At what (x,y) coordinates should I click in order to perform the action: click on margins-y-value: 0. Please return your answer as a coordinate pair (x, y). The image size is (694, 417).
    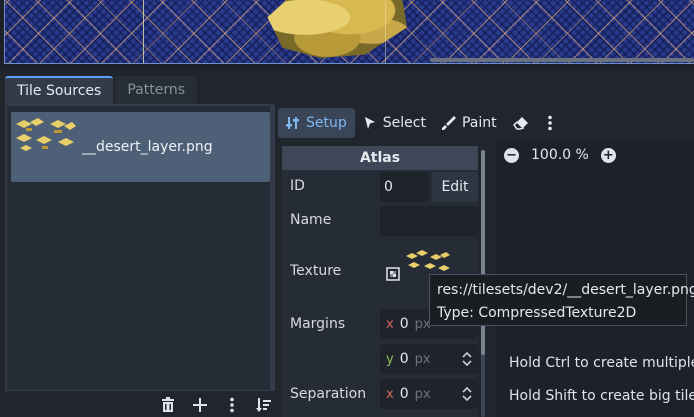
    Looking at the image, I should click on (404, 359).